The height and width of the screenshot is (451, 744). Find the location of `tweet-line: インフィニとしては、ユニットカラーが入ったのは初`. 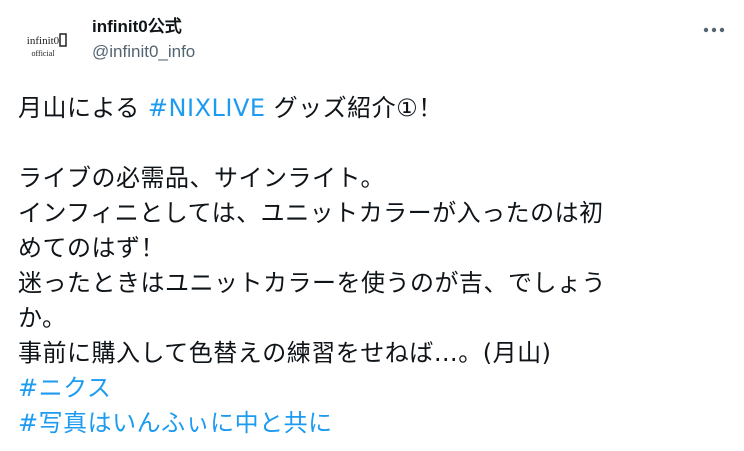

tweet-line: インフィニとしては、ユニットカラーが入ったのは初 is located at coordinates (311, 213).